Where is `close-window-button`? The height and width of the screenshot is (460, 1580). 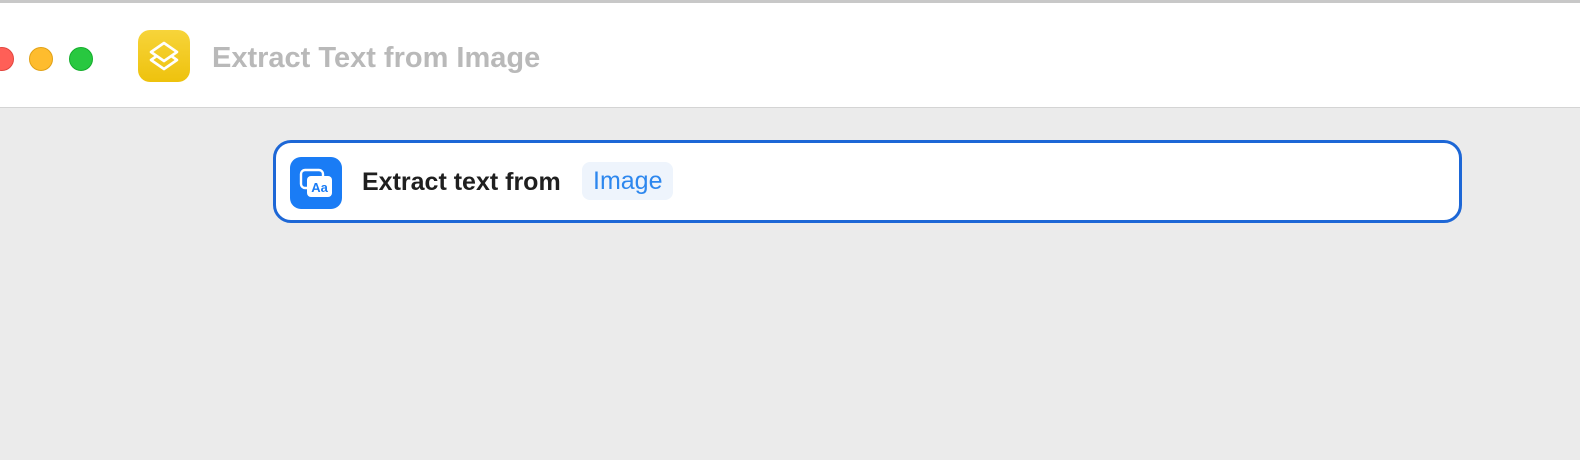 close-window-button is located at coordinates (7, 59).